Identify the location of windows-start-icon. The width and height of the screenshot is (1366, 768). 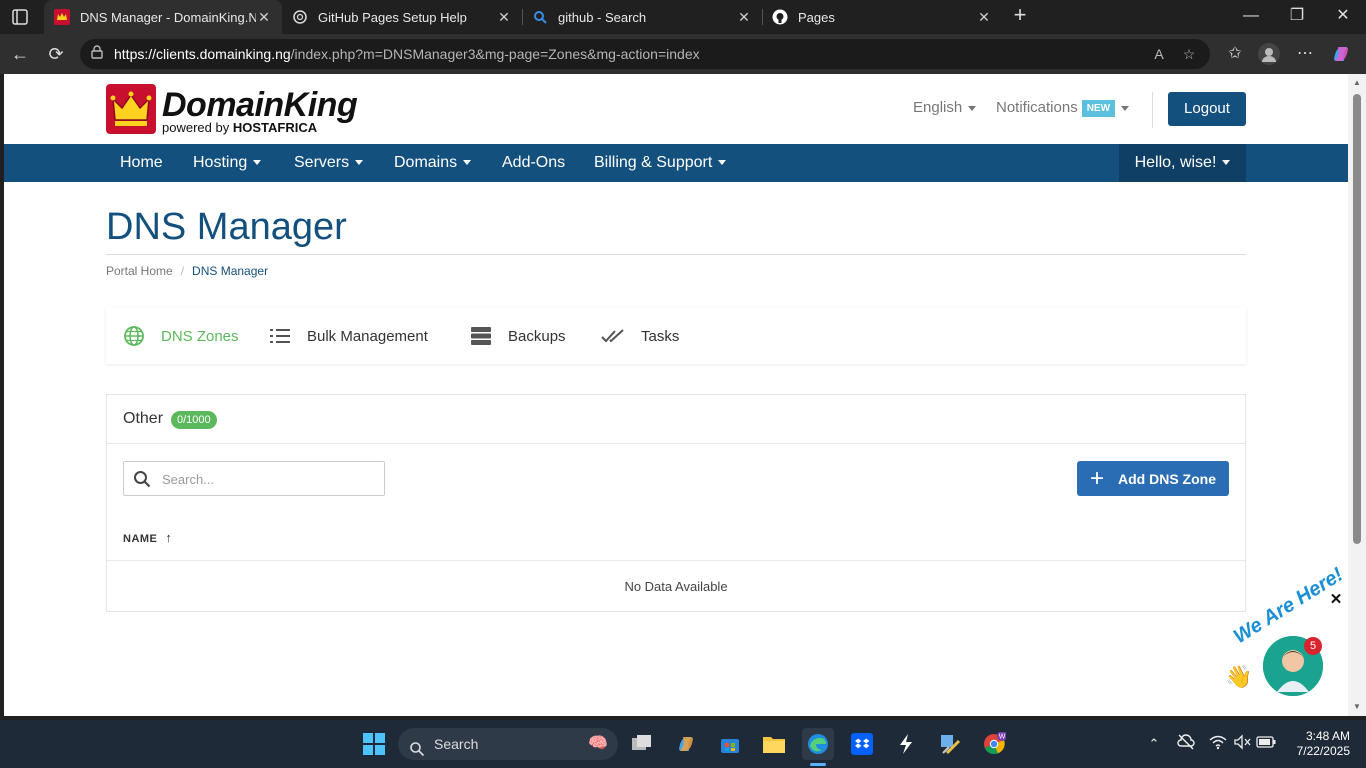
(374, 744).